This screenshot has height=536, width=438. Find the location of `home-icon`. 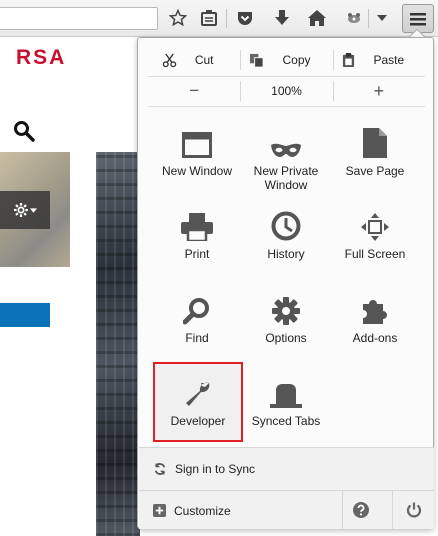

home-icon is located at coordinates (317, 18).